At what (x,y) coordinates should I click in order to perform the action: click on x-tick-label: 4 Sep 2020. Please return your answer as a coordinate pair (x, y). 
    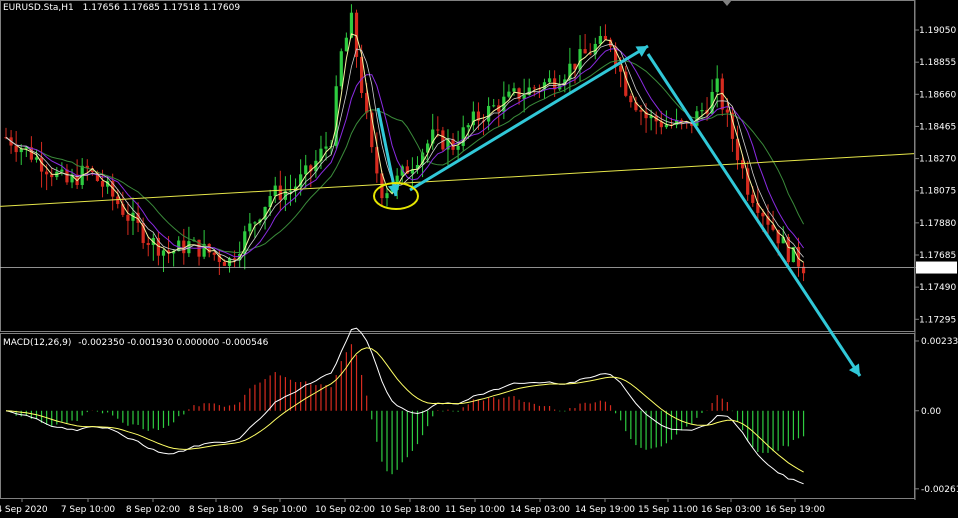
    Looking at the image, I should click on (24, 510).